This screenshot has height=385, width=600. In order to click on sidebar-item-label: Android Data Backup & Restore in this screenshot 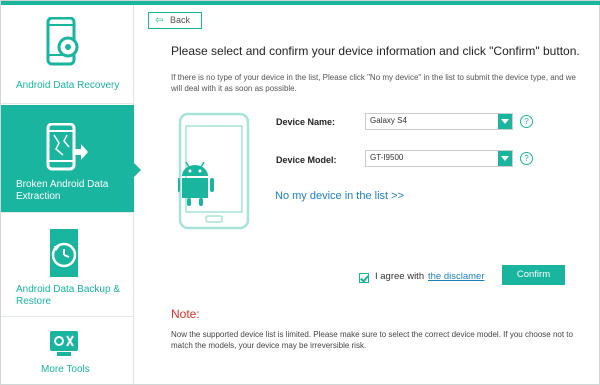, I will do `click(68, 295)`.